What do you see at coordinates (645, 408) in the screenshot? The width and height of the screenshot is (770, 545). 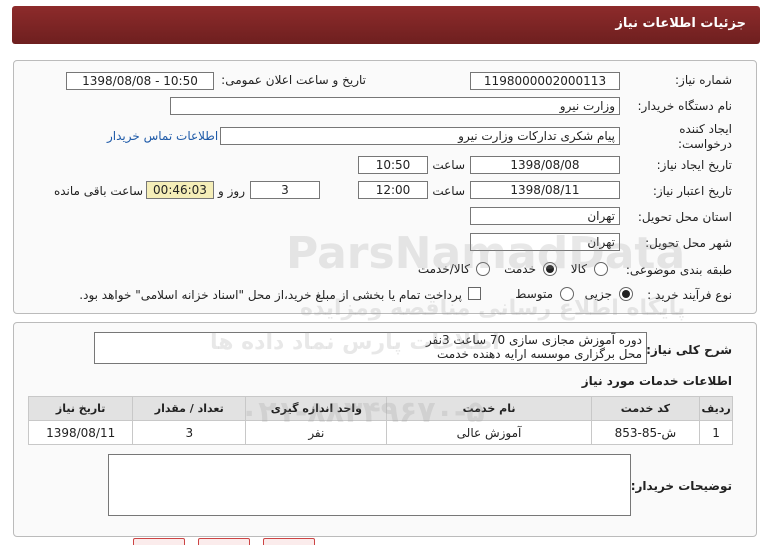 I see `col-code: کد خدمت` at bounding box center [645, 408].